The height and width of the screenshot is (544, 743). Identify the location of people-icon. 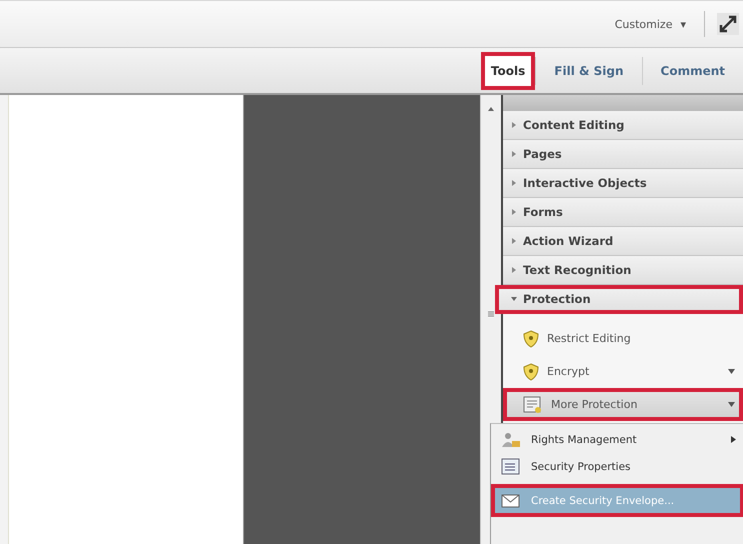
(511, 439).